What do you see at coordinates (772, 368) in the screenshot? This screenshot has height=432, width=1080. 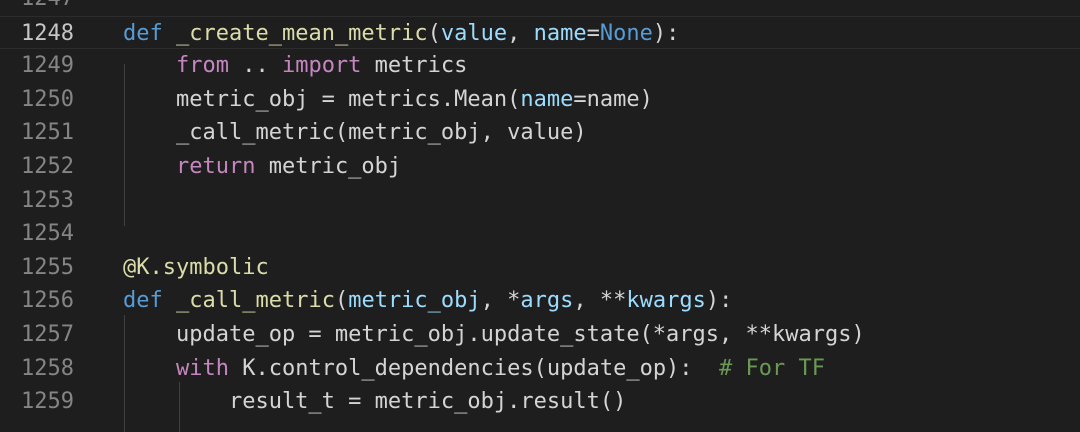 I see `code-token: # For TF` at bounding box center [772, 368].